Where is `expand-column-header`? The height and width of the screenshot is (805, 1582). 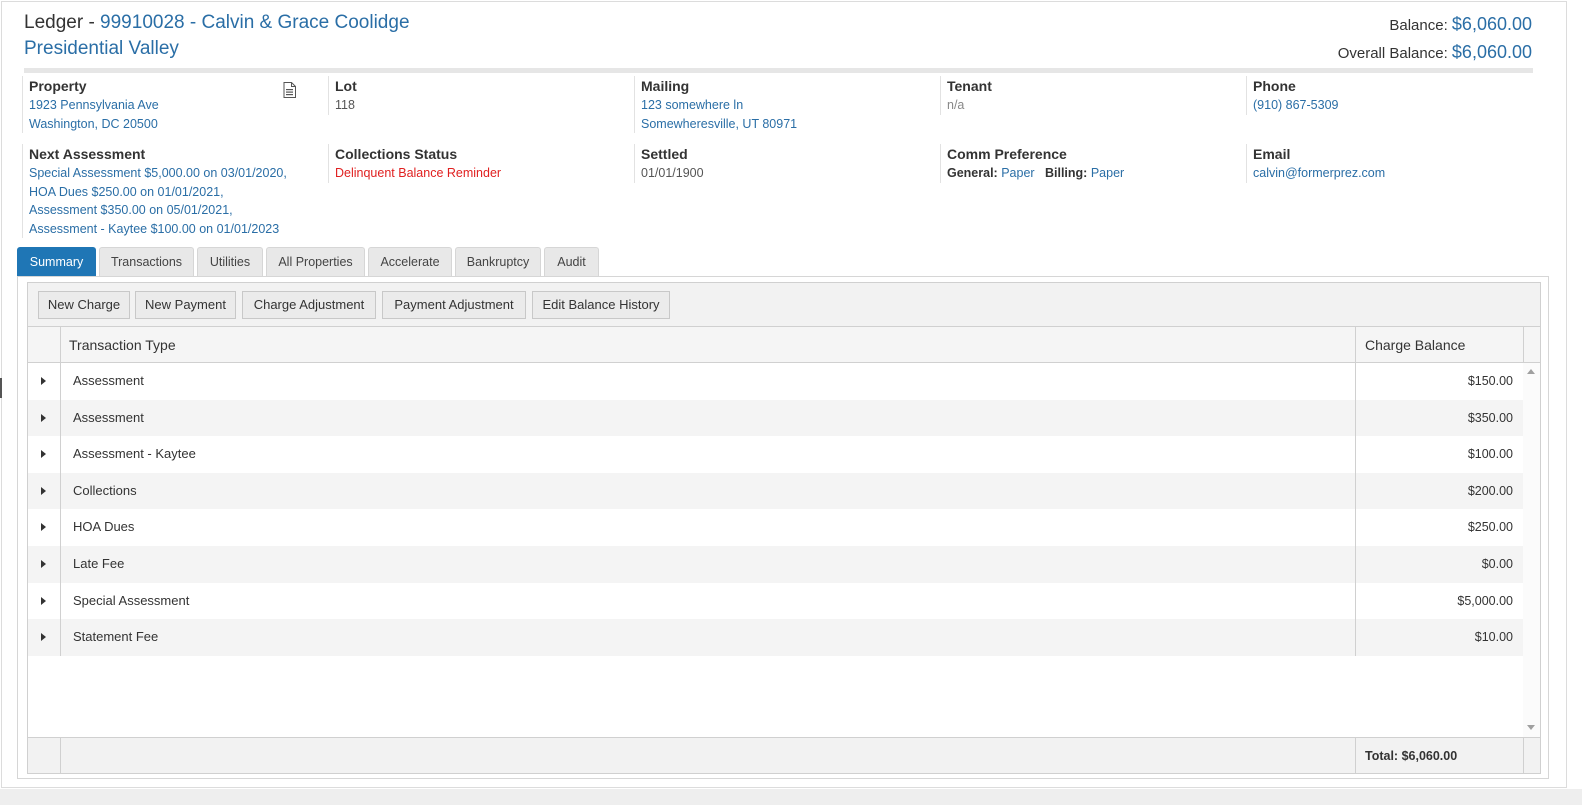 expand-column-header is located at coordinates (44, 345).